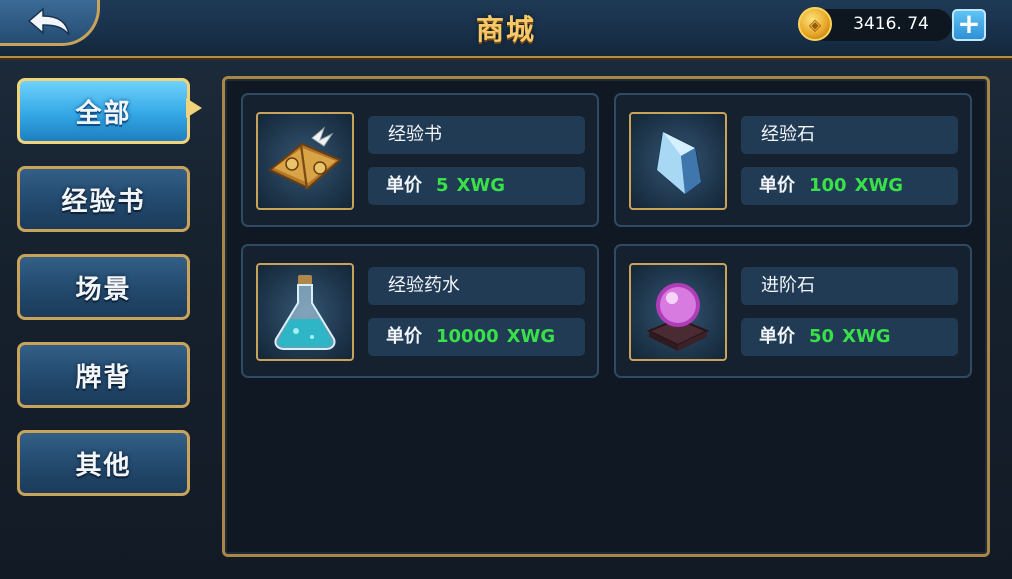  I want to click on item-name: 进阶石, so click(849, 286).